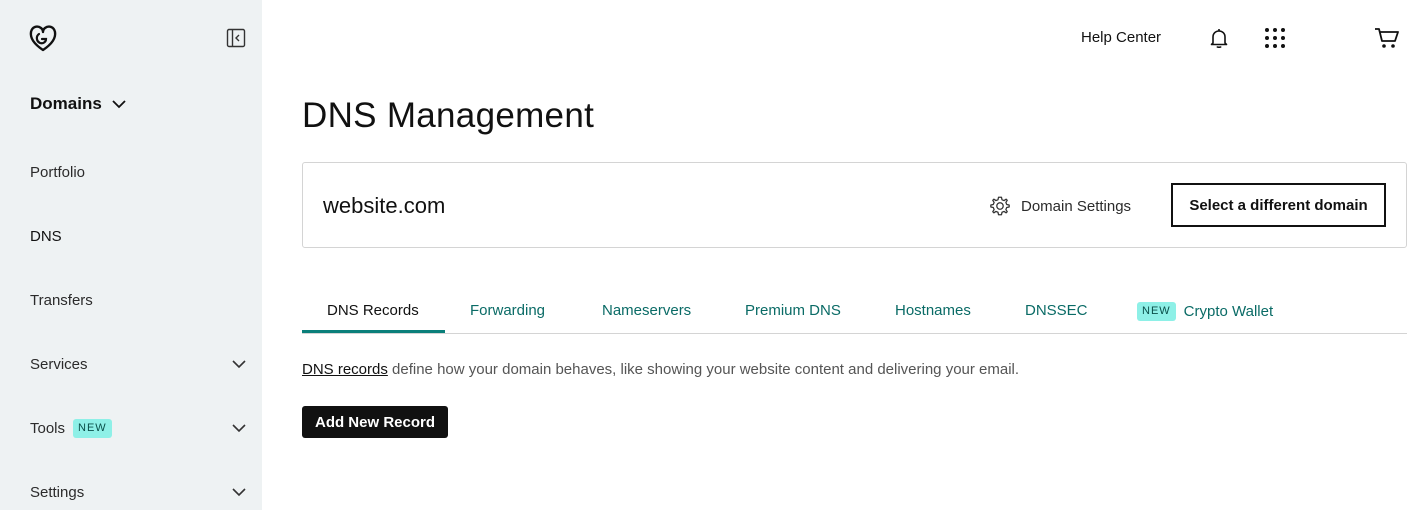 The image size is (1414, 510). What do you see at coordinates (138, 492) in the screenshot?
I see `sidebar-item-settings: Settings` at bounding box center [138, 492].